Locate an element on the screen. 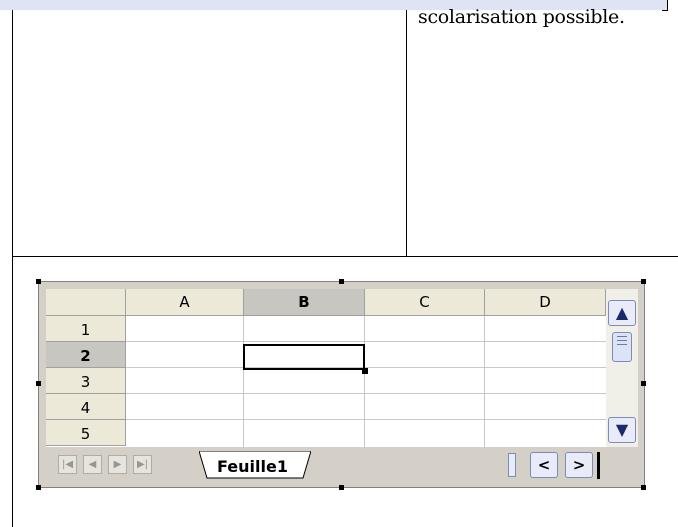 The height and width of the screenshot is (527, 678). first-sheet-button: |◀ is located at coordinates (67, 464).